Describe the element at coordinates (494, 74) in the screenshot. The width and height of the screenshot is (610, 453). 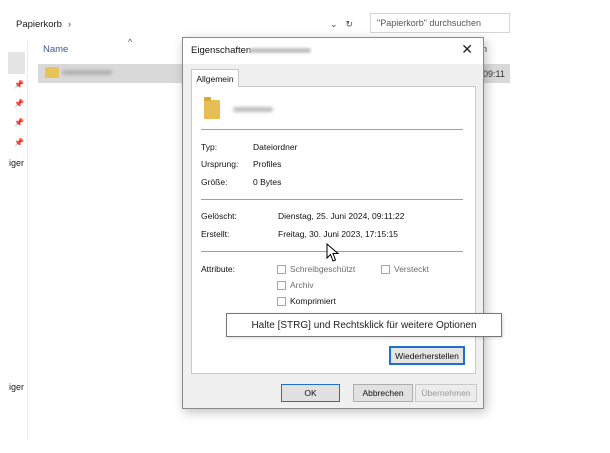
I see `row-time: 09:11` at that location.